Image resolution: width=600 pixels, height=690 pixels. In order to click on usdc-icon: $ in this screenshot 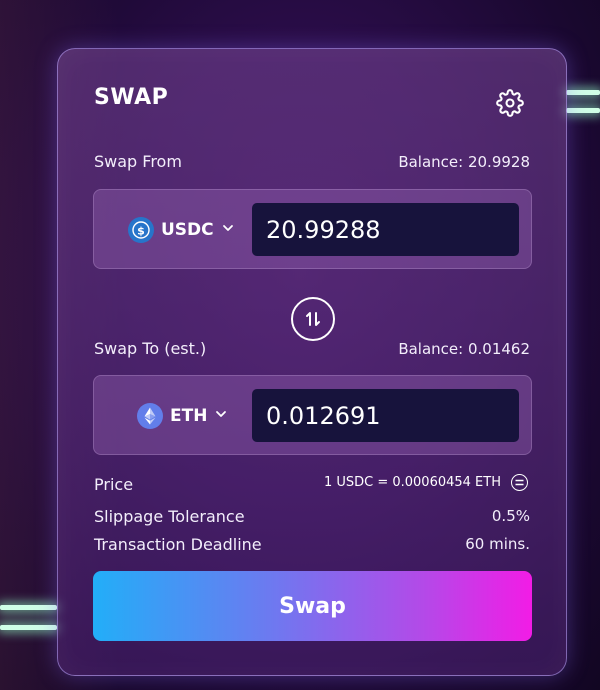, I will do `click(141, 230)`.